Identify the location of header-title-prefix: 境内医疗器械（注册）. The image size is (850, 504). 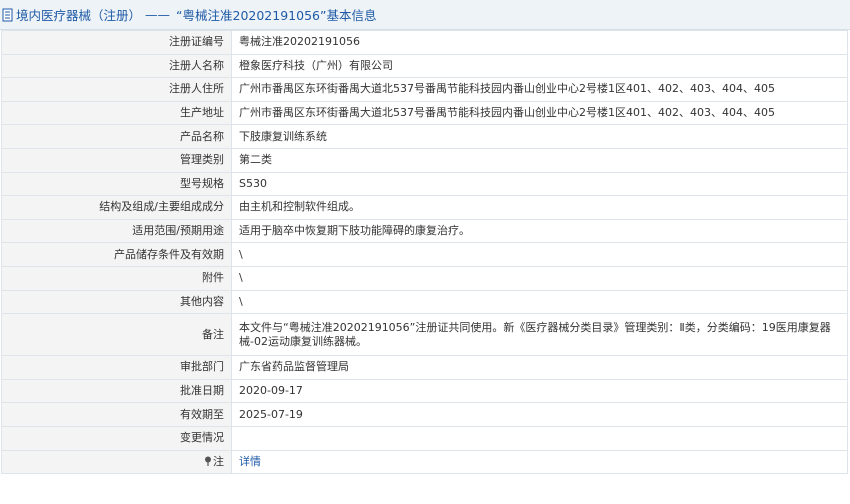
(79, 15).